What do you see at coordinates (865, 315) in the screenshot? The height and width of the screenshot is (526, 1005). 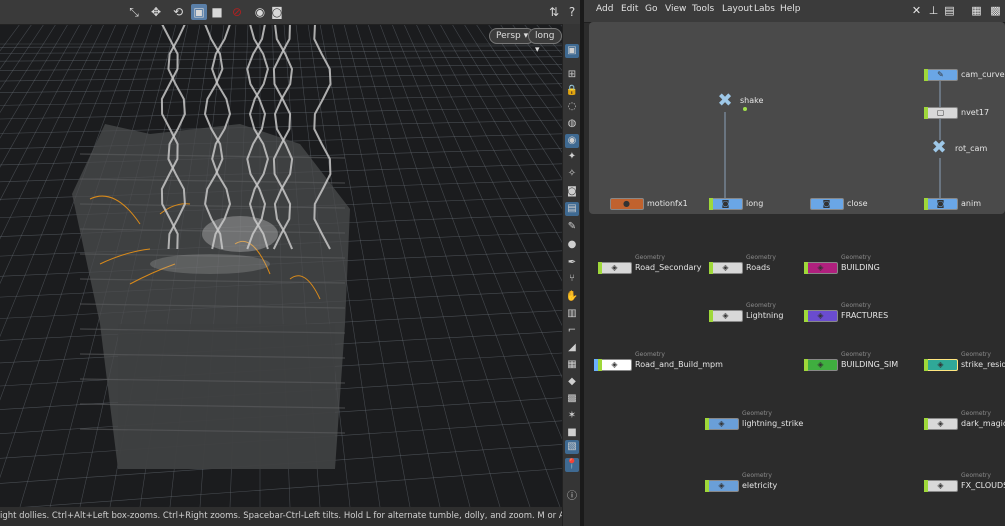 I see `node-label: FRACTURES` at bounding box center [865, 315].